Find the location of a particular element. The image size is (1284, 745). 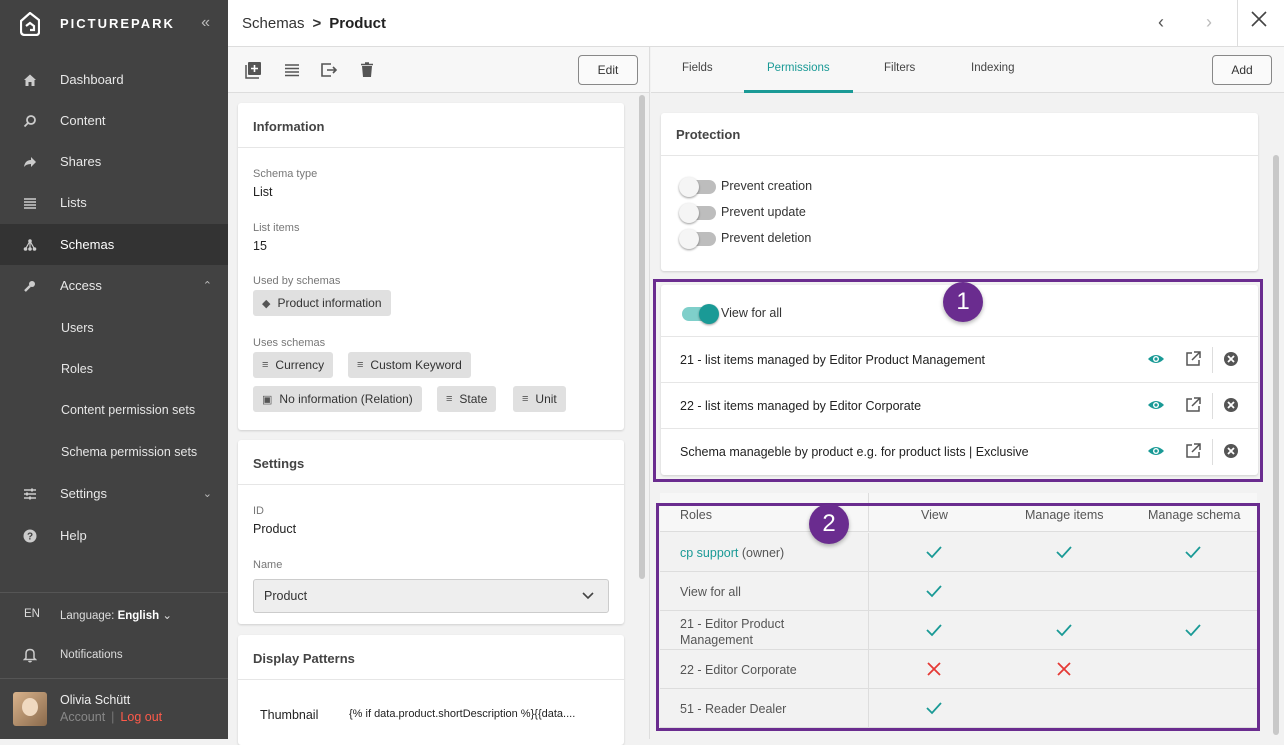

sidebar-item-label: Access is located at coordinates (81, 285).